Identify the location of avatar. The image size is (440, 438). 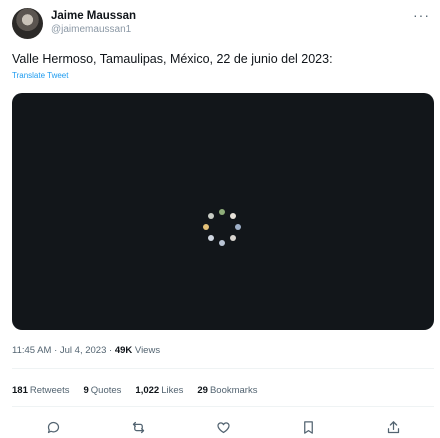
(27, 23).